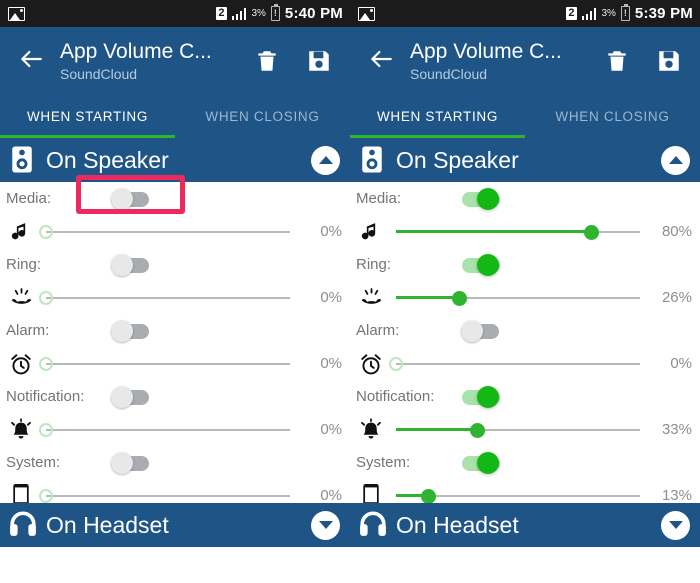 Image resolution: width=700 pixels, height=583 pixels. Describe the element at coordinates (589, 13) in the screenshot. I see `signal-icon` at that location.